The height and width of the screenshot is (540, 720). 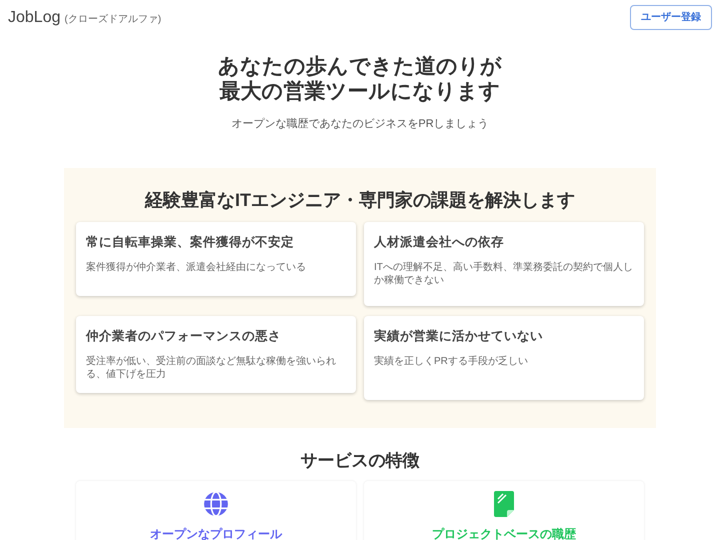 What do you see at coordinates (451, 361) in the screenshot?
I see `problem-text: 実績を正しくPRする手段が乏しい` at bounding box center [451, 361].